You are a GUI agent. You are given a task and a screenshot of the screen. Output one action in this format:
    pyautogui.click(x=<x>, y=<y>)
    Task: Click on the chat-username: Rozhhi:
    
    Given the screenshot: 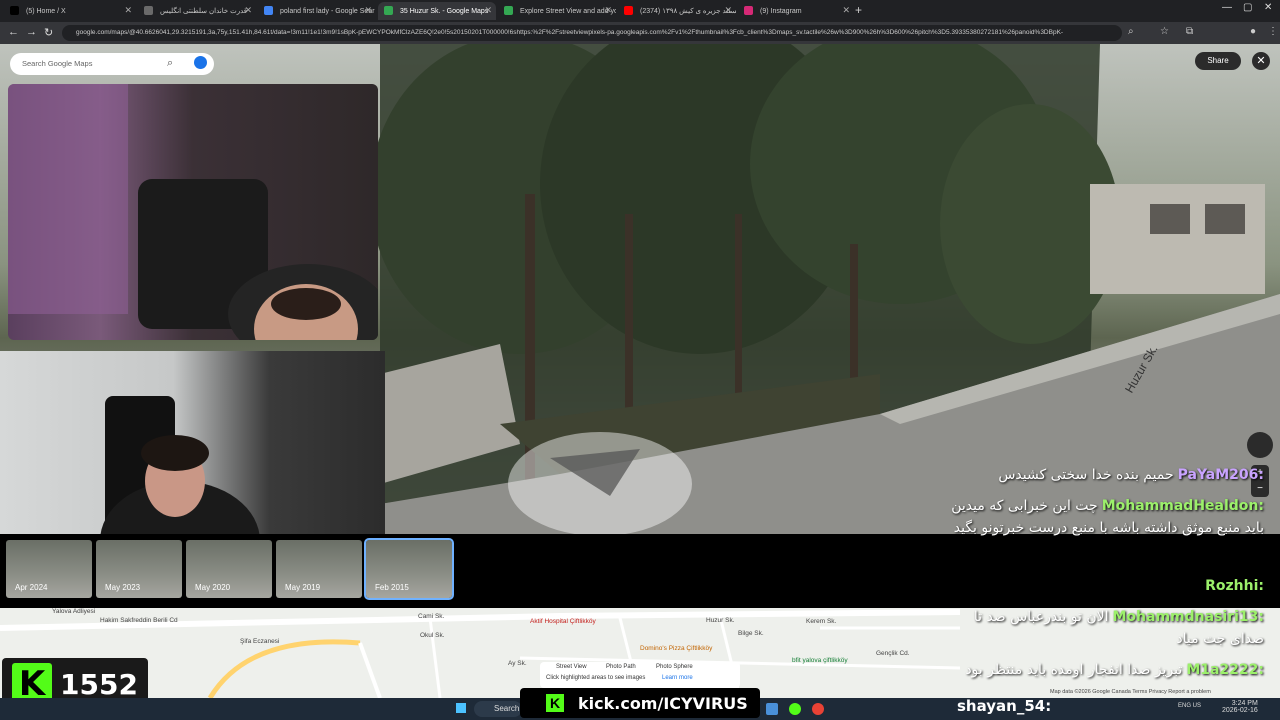 What is the action you would take?
    pyautogui.click(x=1234, y=586)
    